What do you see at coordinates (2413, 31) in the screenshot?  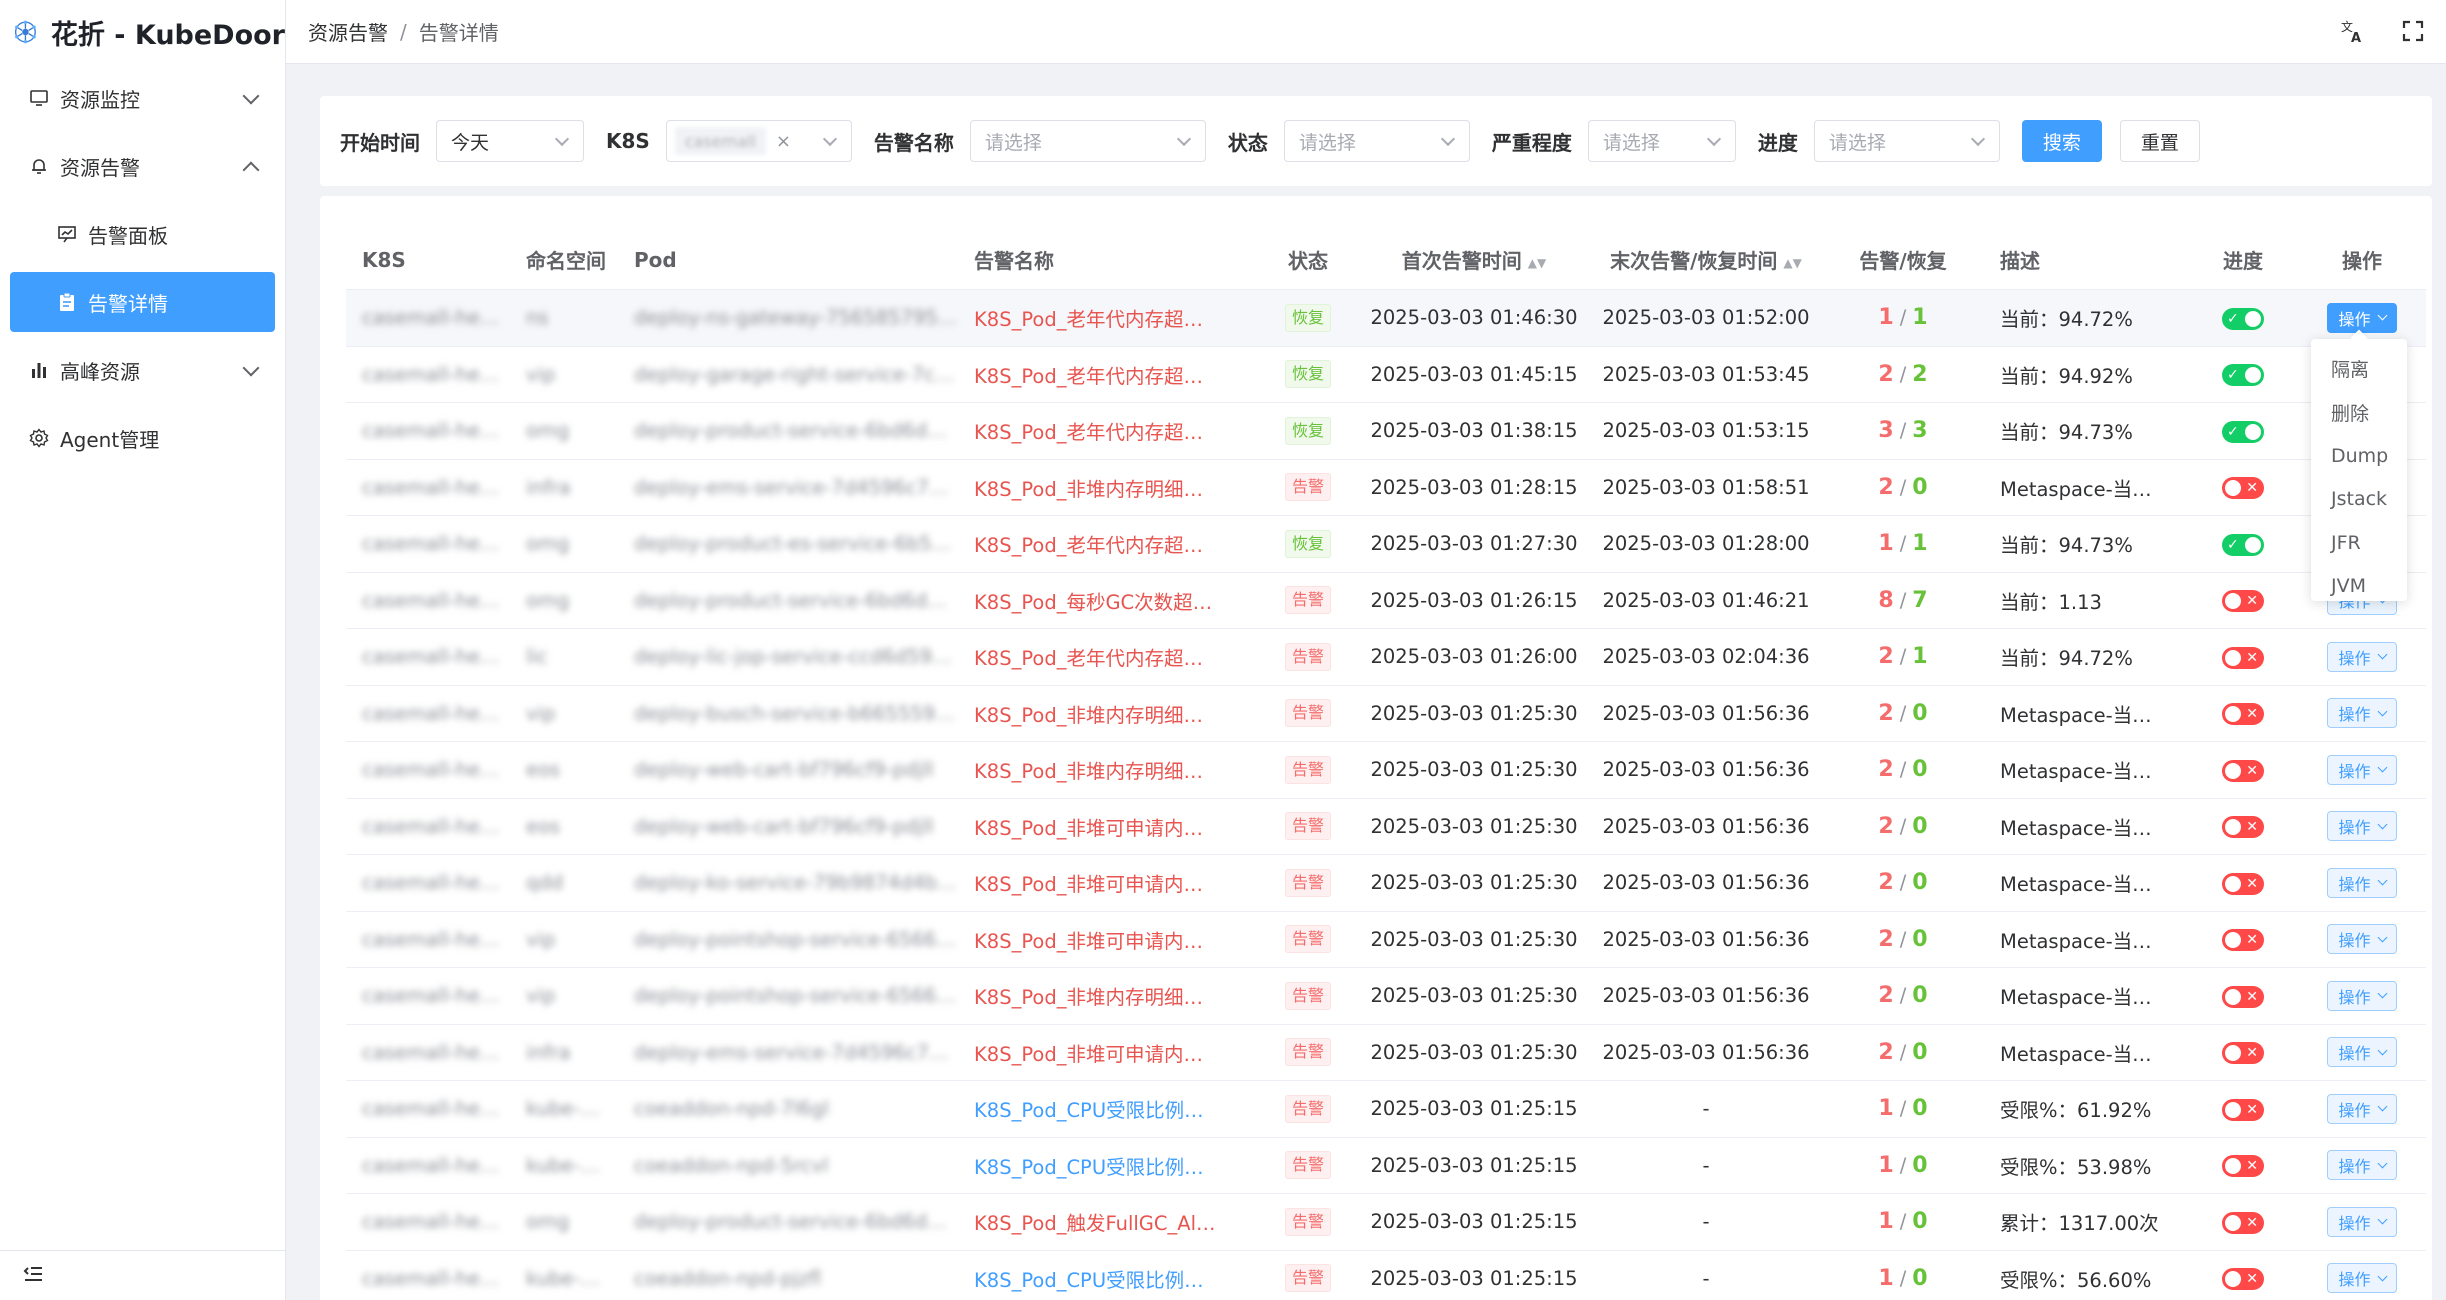 I see `fullscreen-icon` at bounding box center [2413, 31].